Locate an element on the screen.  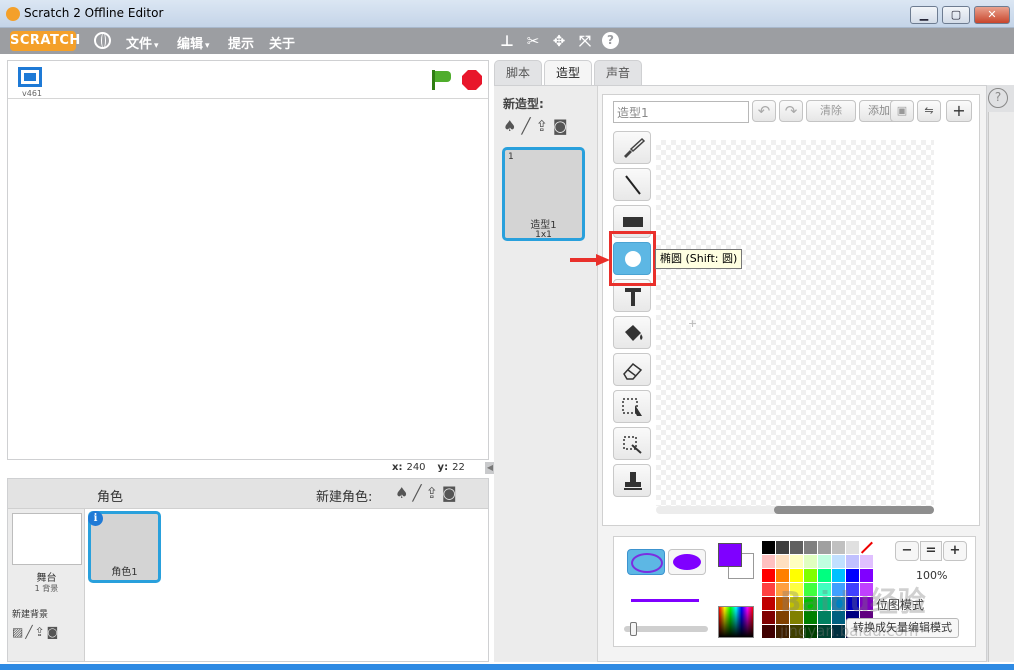
filled-ellipse-option is located at coordinates (687, 562).